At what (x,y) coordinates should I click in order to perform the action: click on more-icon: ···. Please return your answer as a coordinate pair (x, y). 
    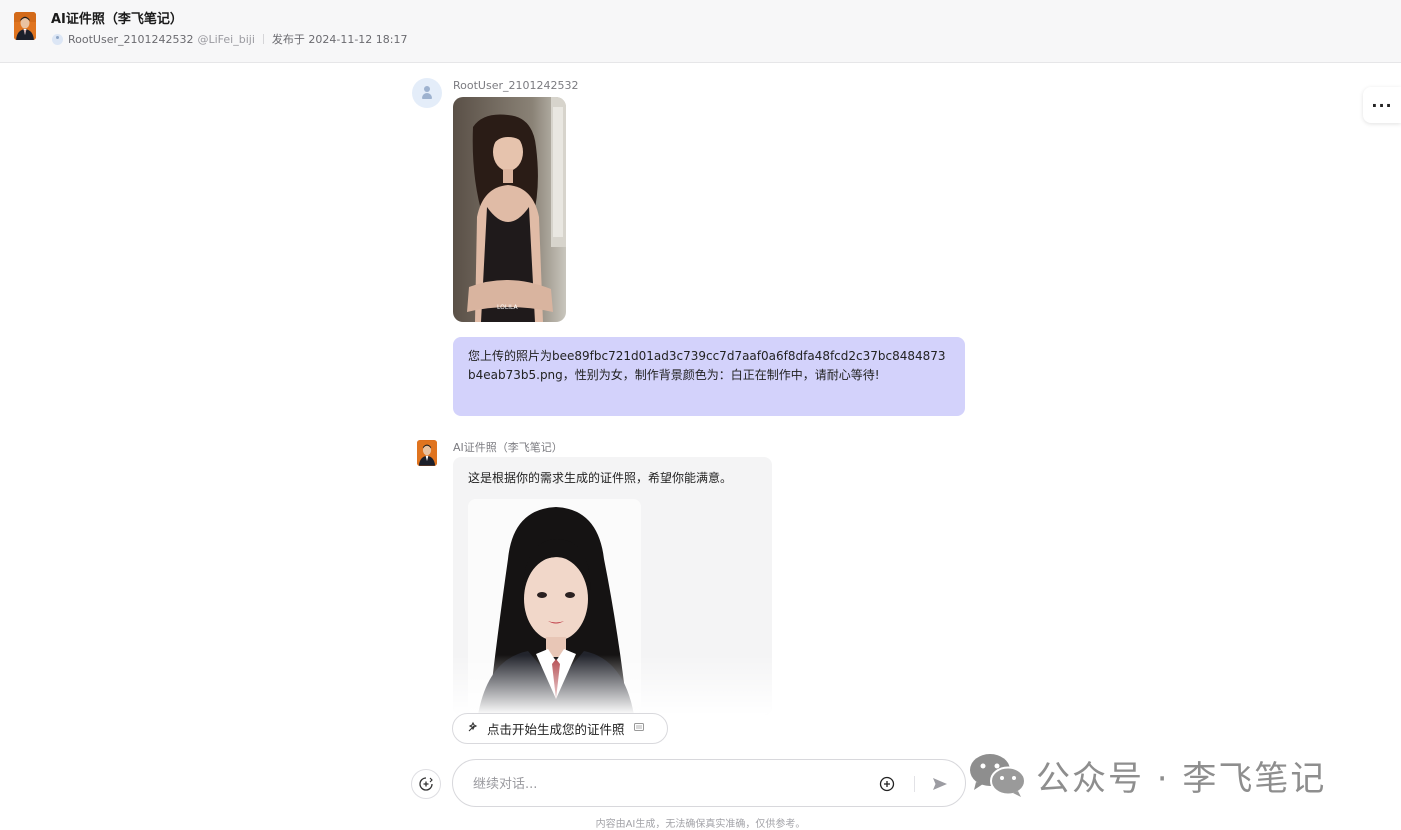
    Looking at the image, I should click on (1382, 105).